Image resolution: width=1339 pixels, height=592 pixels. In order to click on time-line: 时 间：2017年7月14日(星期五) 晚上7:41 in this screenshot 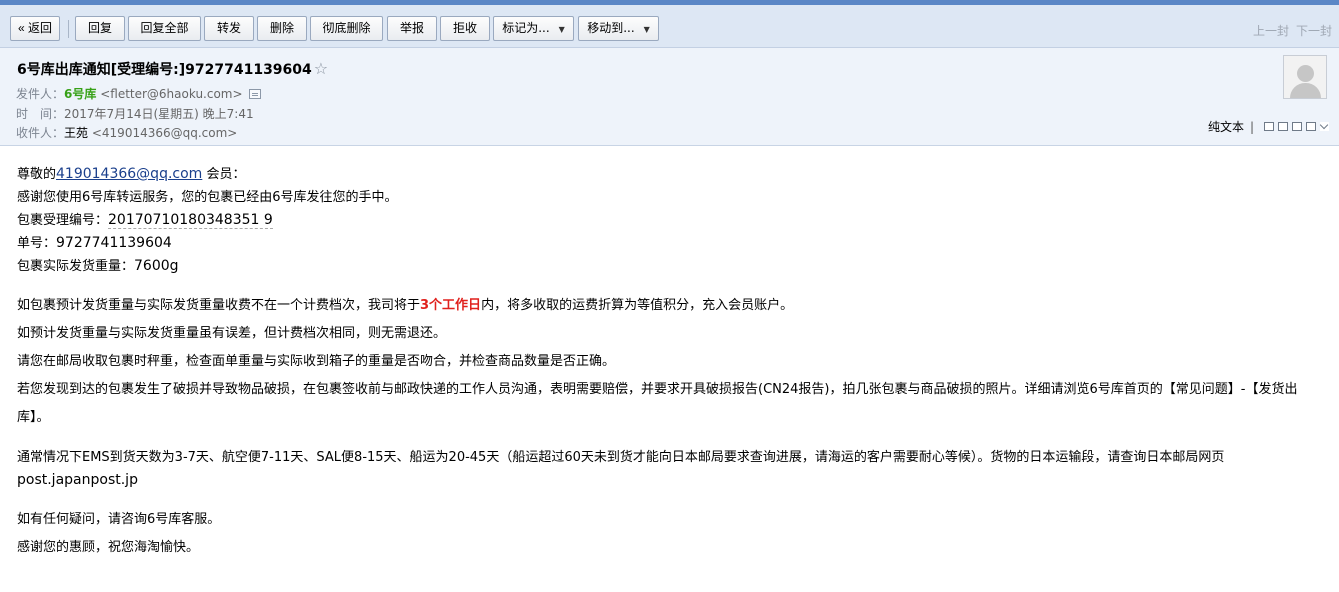, I will do `click(135, 113)`.